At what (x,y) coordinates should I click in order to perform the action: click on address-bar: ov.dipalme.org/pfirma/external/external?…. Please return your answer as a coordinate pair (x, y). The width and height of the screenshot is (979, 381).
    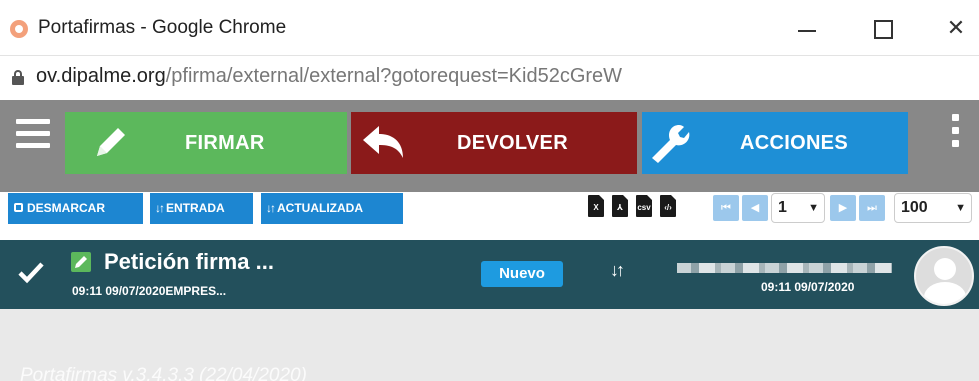
    Looking at the image, I should click on (489, 78).